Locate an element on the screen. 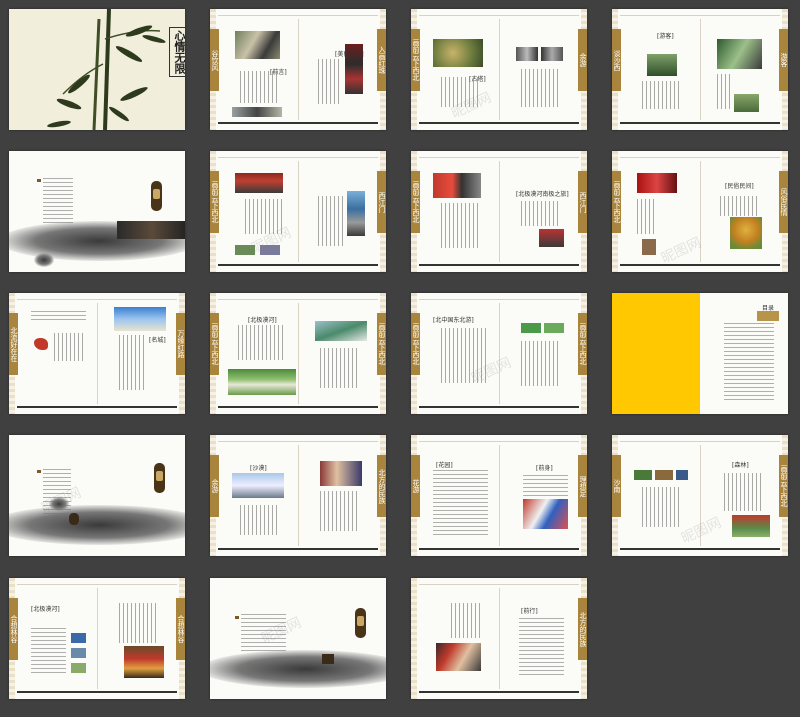  temple-photo is located at coordinates (746, 233).